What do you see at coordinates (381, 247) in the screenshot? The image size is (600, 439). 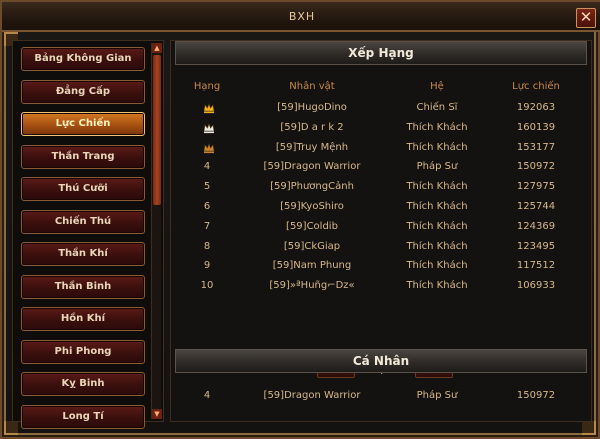 I see `table-row: 8 [59]CkGiap Thích Khách 123495` at bounding box center [381, 247].